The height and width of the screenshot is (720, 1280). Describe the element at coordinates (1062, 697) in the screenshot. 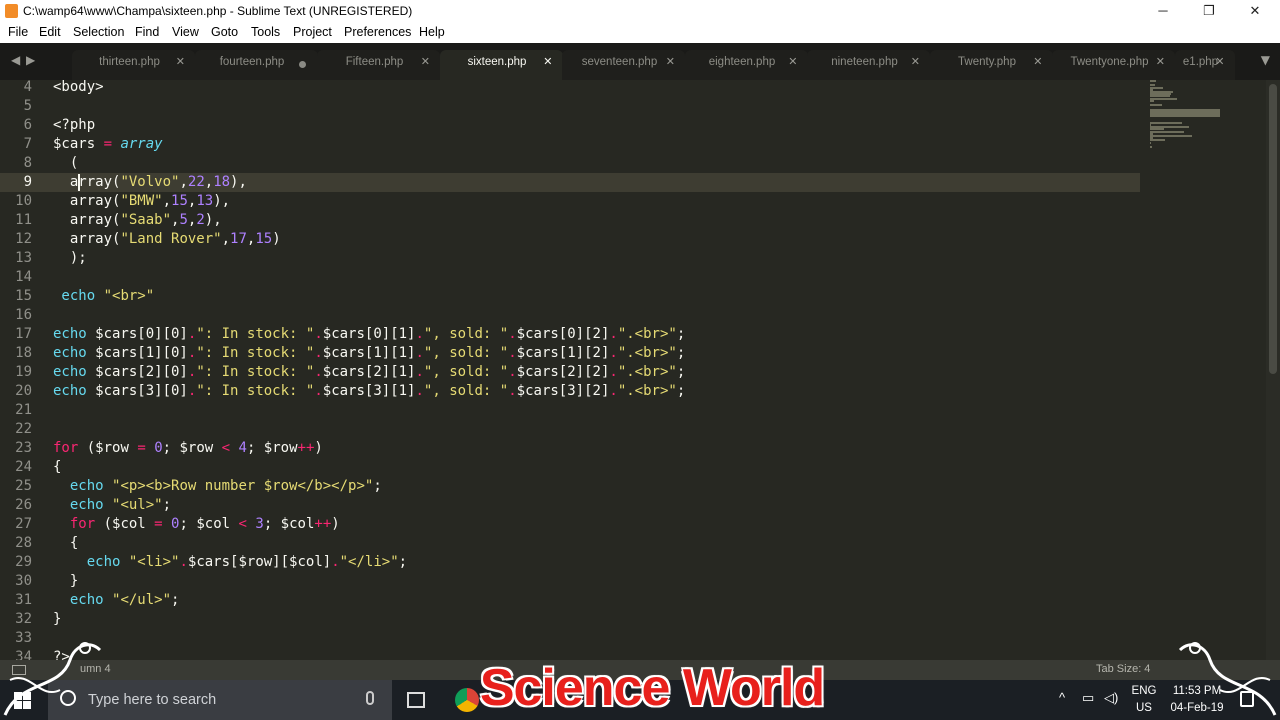

I see `tray-overflow-icon: ^` at that location.